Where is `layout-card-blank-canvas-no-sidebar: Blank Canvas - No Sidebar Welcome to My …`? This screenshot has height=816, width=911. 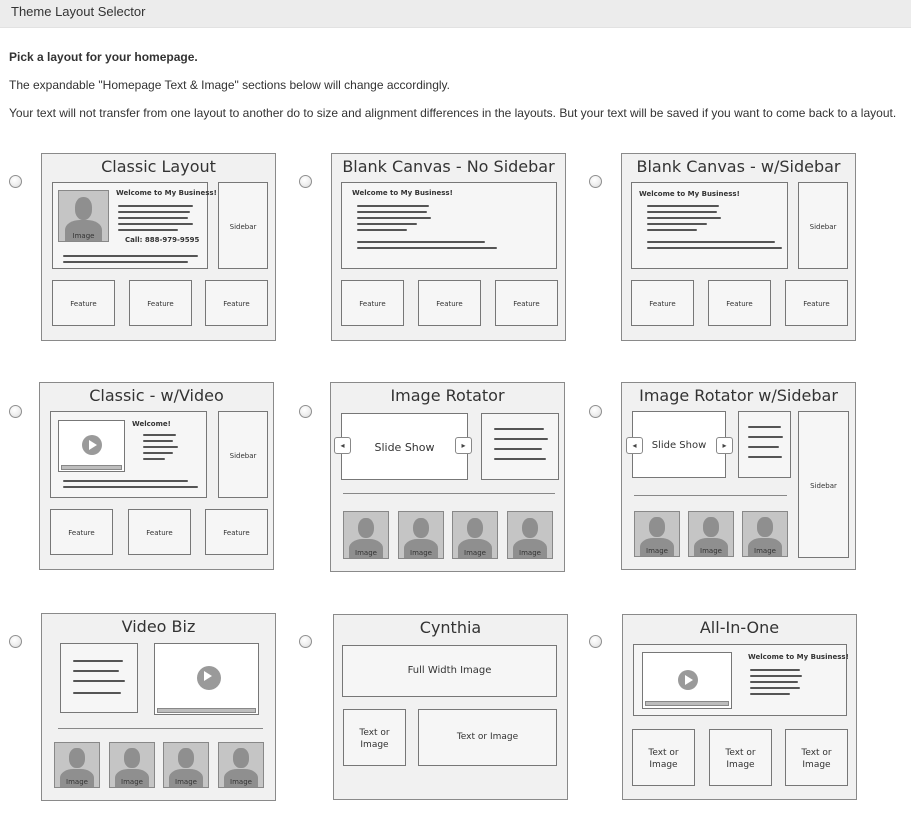 layout-card-blank-canvas-no-sidebar: Blank Canvas - No Sidebar Welcome to My … is located at coordinates (448, 247).